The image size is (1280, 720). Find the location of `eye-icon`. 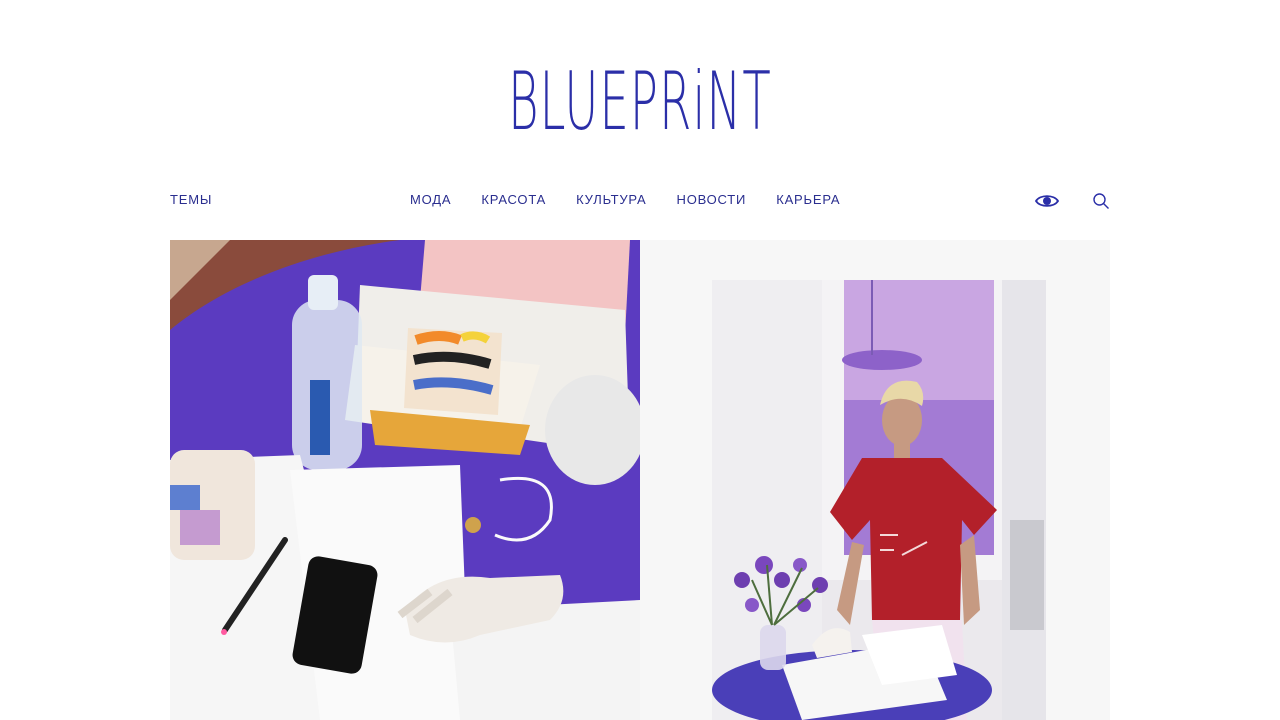

eye-icon is located at coordinates (1047, 203).